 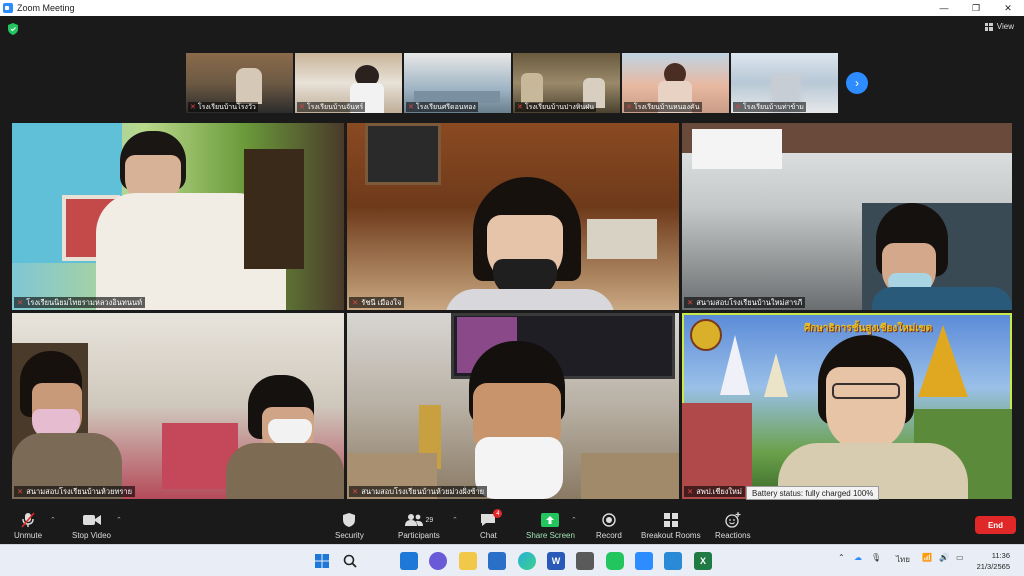 I want to click on mic-muted-icon, so click(x=28, y=520).